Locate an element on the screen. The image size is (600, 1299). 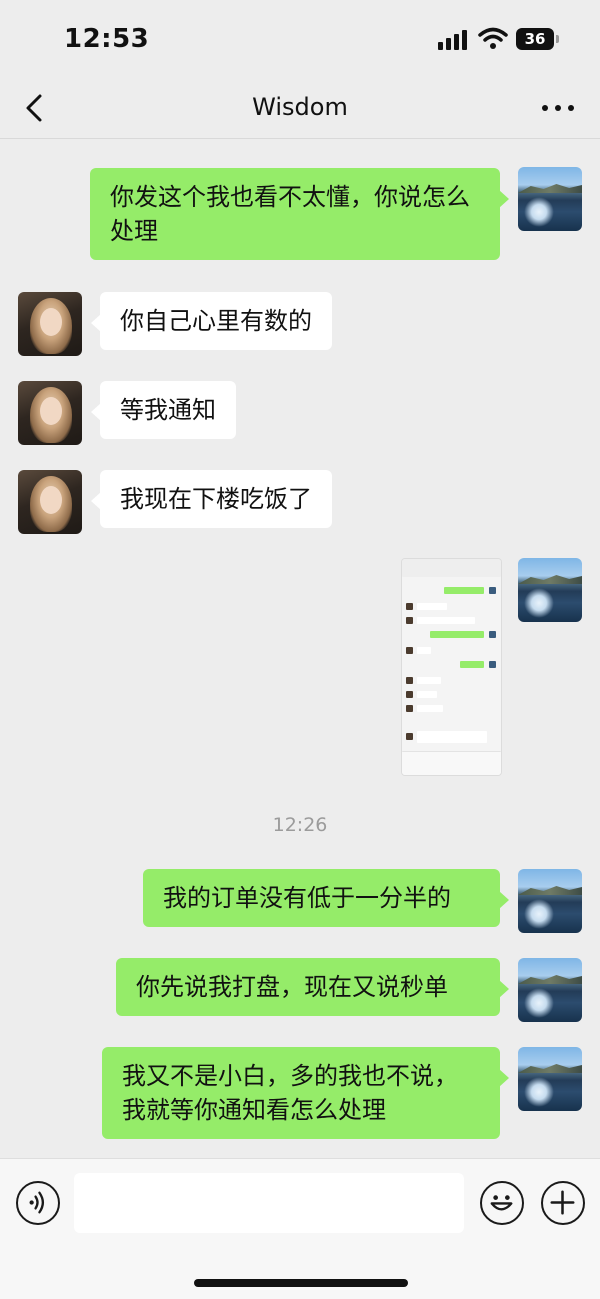
received-message: 我现在下楼吃饭了 is located at coordinates (211, 499).